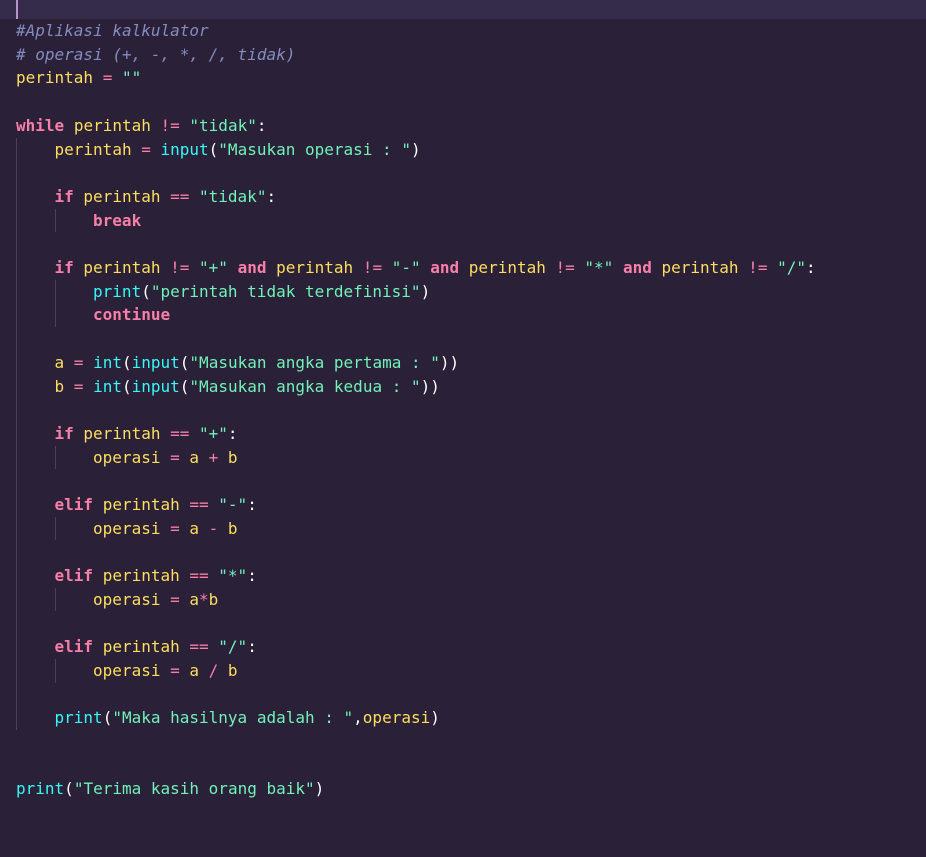 The width and height of the screenshot is (926, 857). Describe the element at coordinates (117, 221) in the screenshot. I see `code-line: break` at that location.